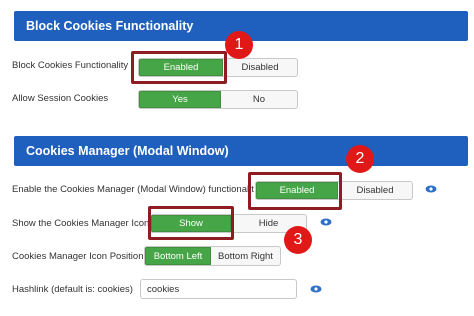 This screenshot has height=316, width=474. What do you see at coordinates (70, 65) in the screenshot?
I see `block-cookies-label: Block Cookies Functionality` at bounding box center [70, 65].